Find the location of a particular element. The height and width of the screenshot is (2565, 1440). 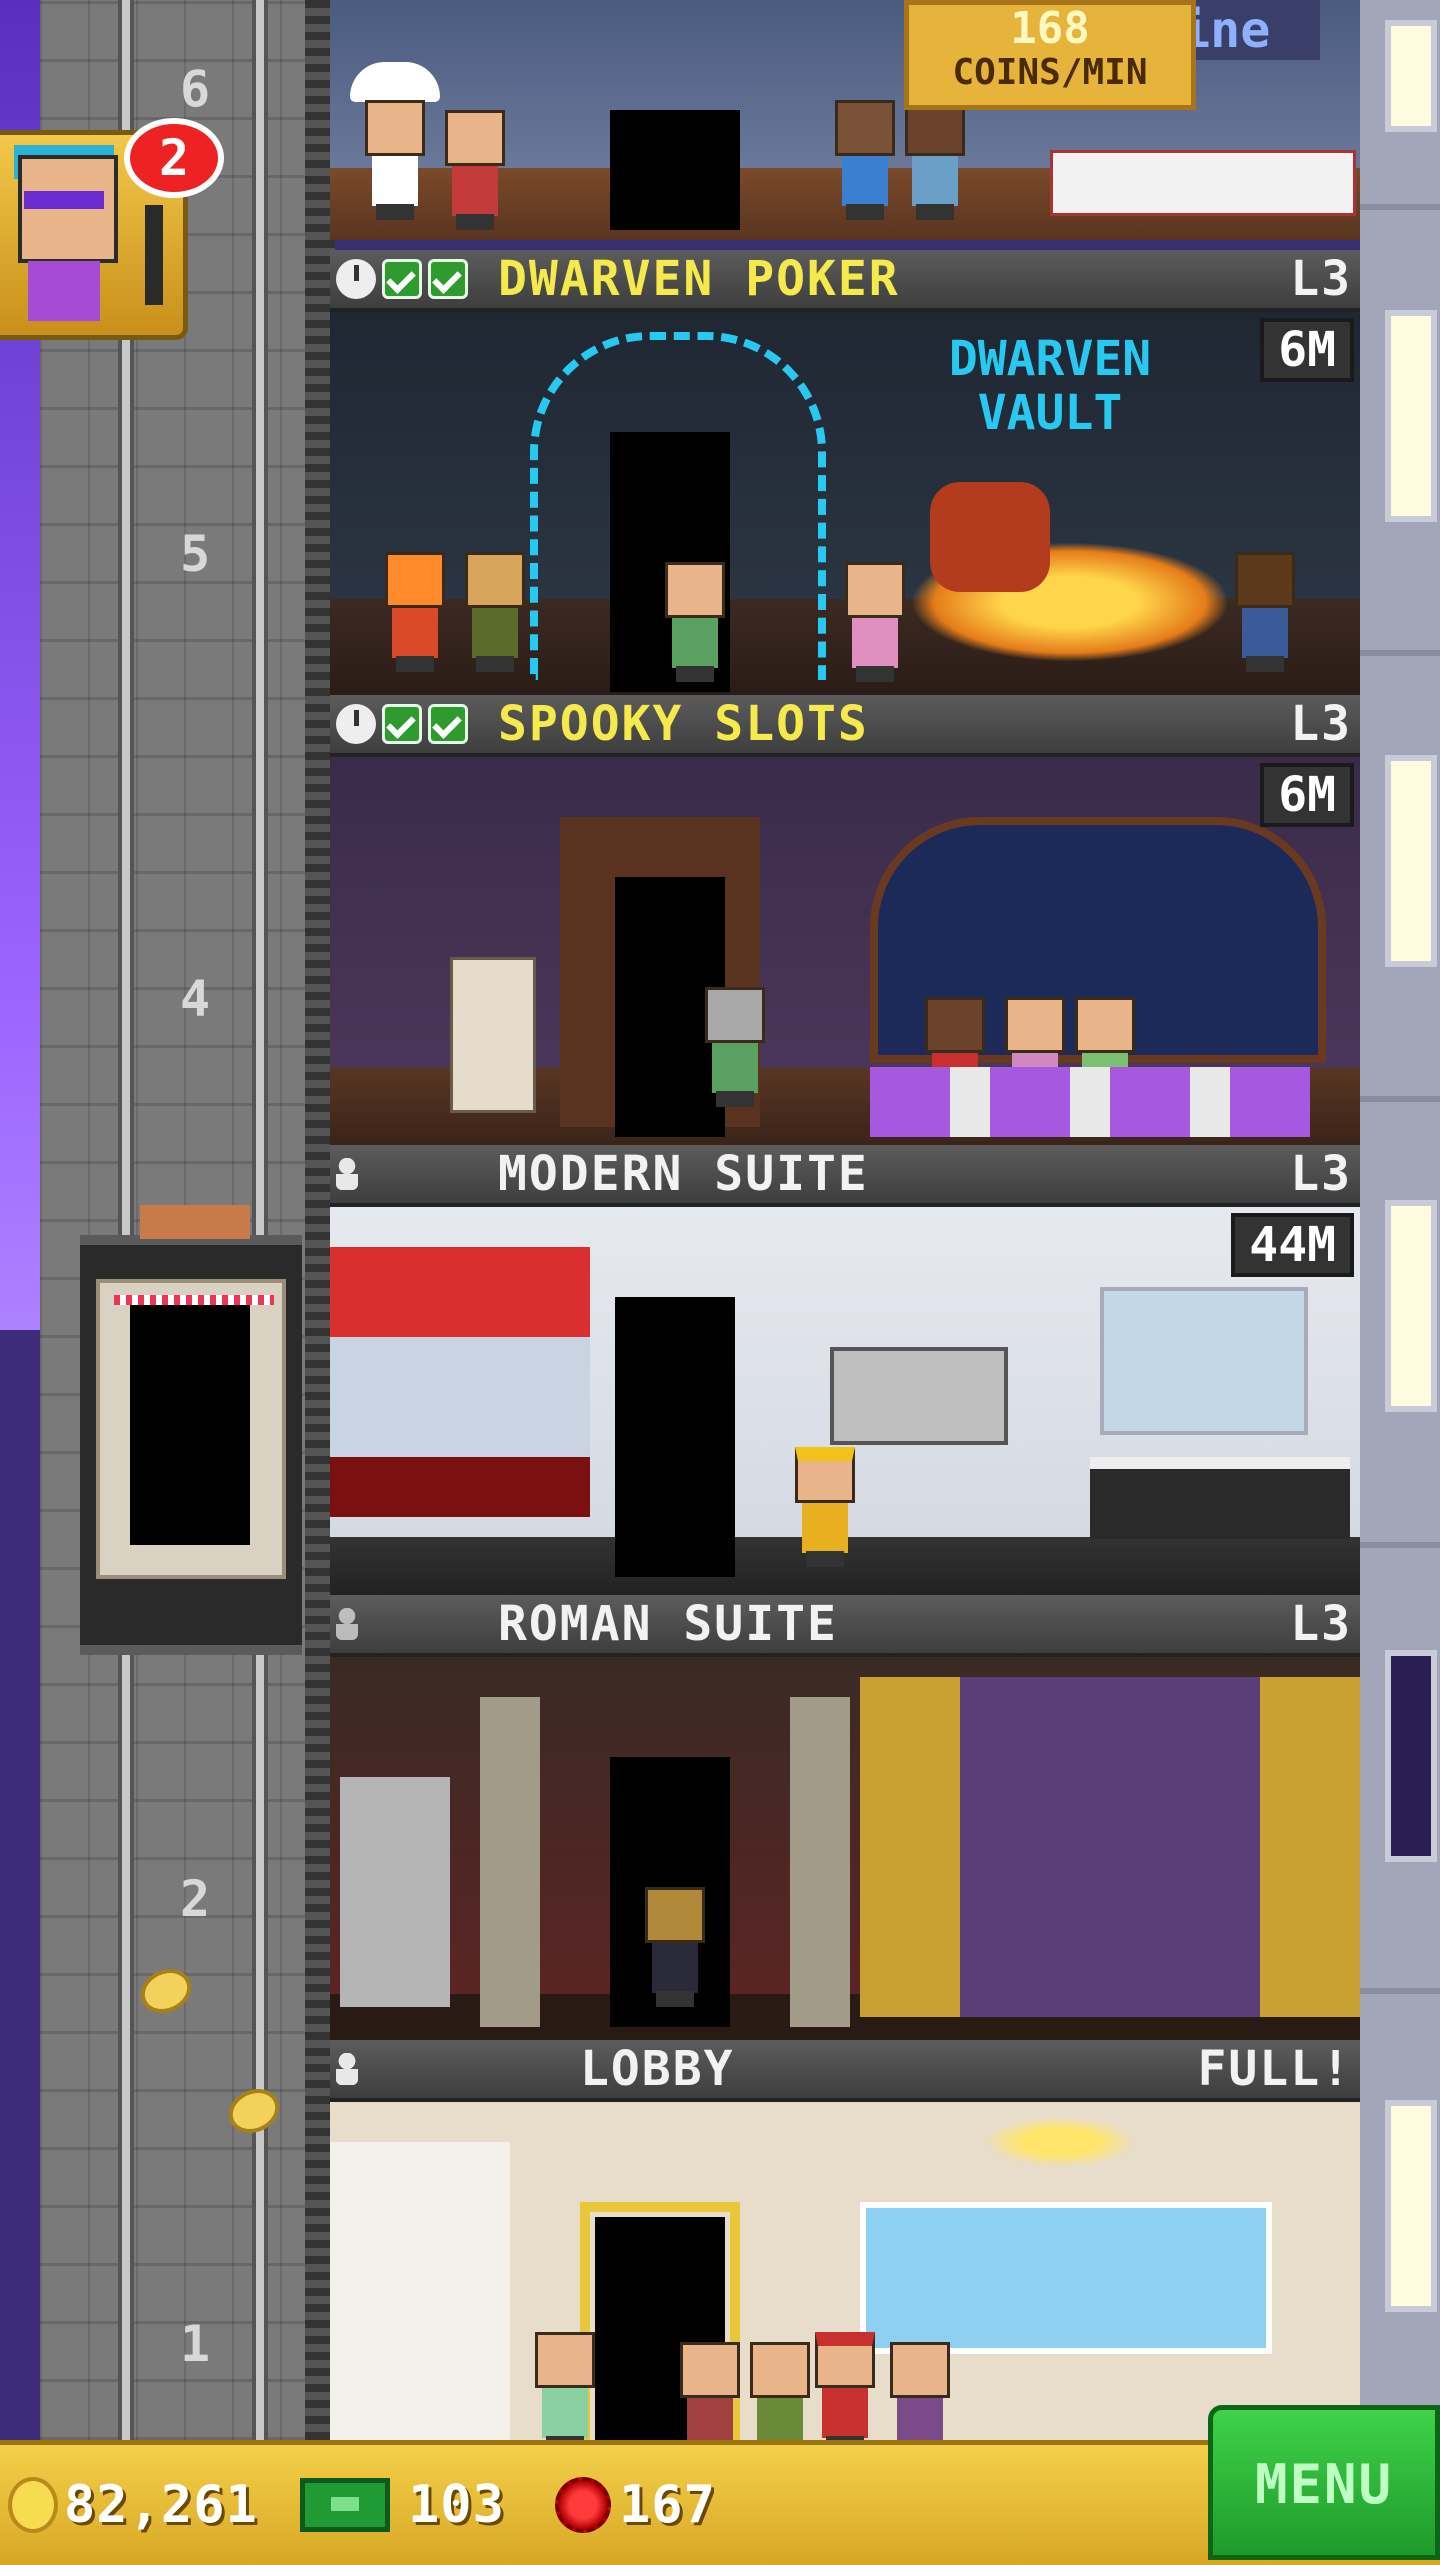

coin-icon is located at coordinates (33, 2505).